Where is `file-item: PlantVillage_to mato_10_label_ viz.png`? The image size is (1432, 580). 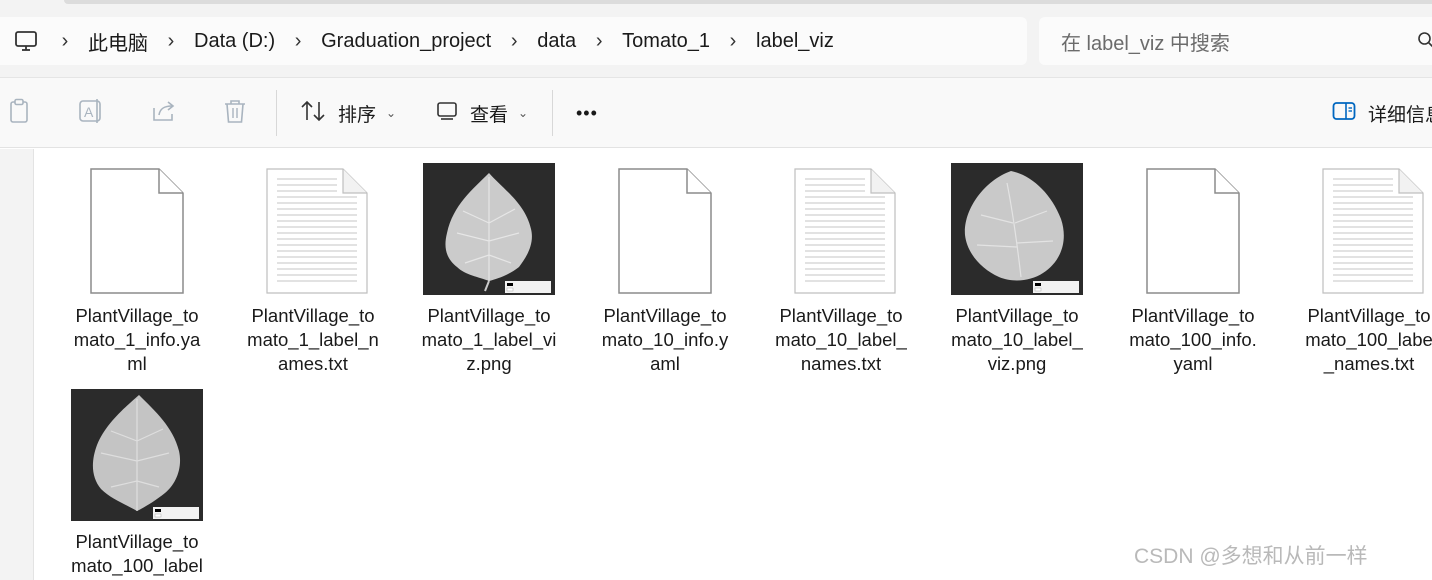 file-item: PlantVillage_to mato_10_label_ viz.png is located at coordinates (1017, 264).